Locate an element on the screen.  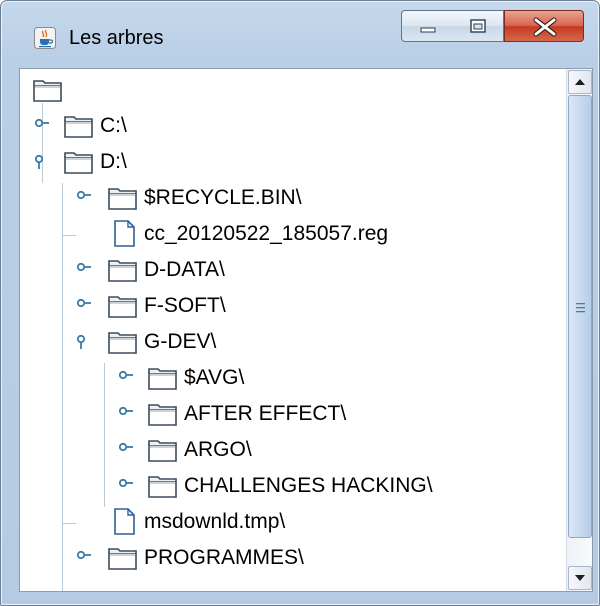
minimize-button is located at coordinates (427, 26).